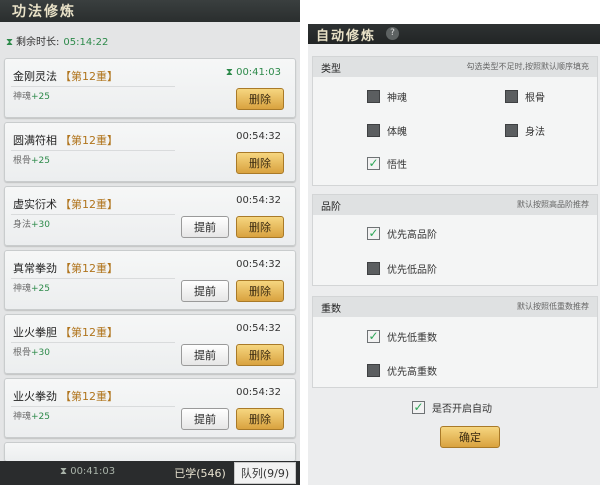  What do you see at coordinates (553, 204) in the screenshot?
I see `section-hint: 默认按照高品阶推荐` at bounding box center [553, 204].